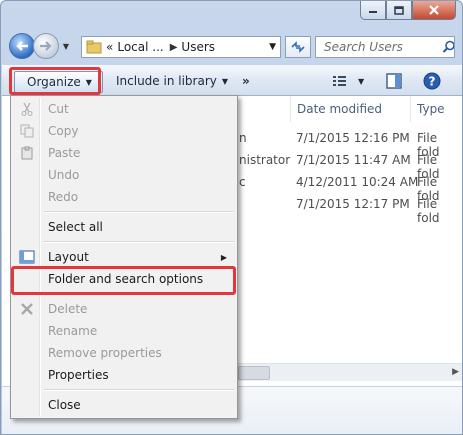 This screenshot has height=435, width=463. I want to click on close-window-button, so click(434, 10).